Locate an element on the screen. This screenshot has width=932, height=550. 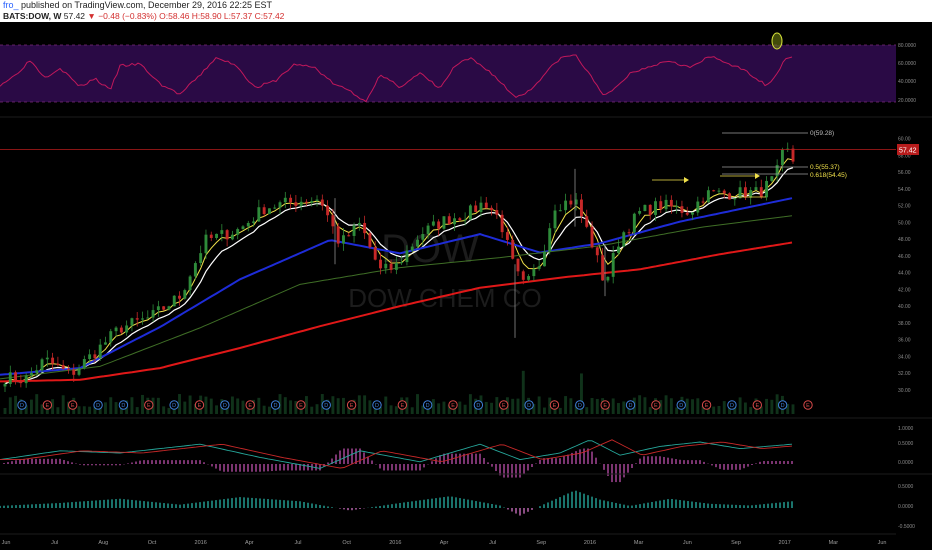
time-tick-label: 2016 is located at coordinates (201, 543).